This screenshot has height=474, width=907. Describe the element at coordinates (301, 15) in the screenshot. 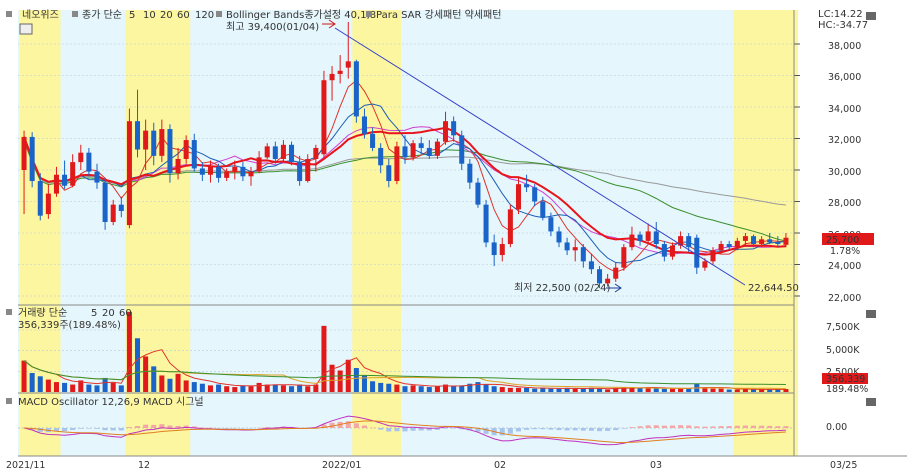

I see `bollinger-title: Bollinger Bands종가설정 40,1,8` at that location.